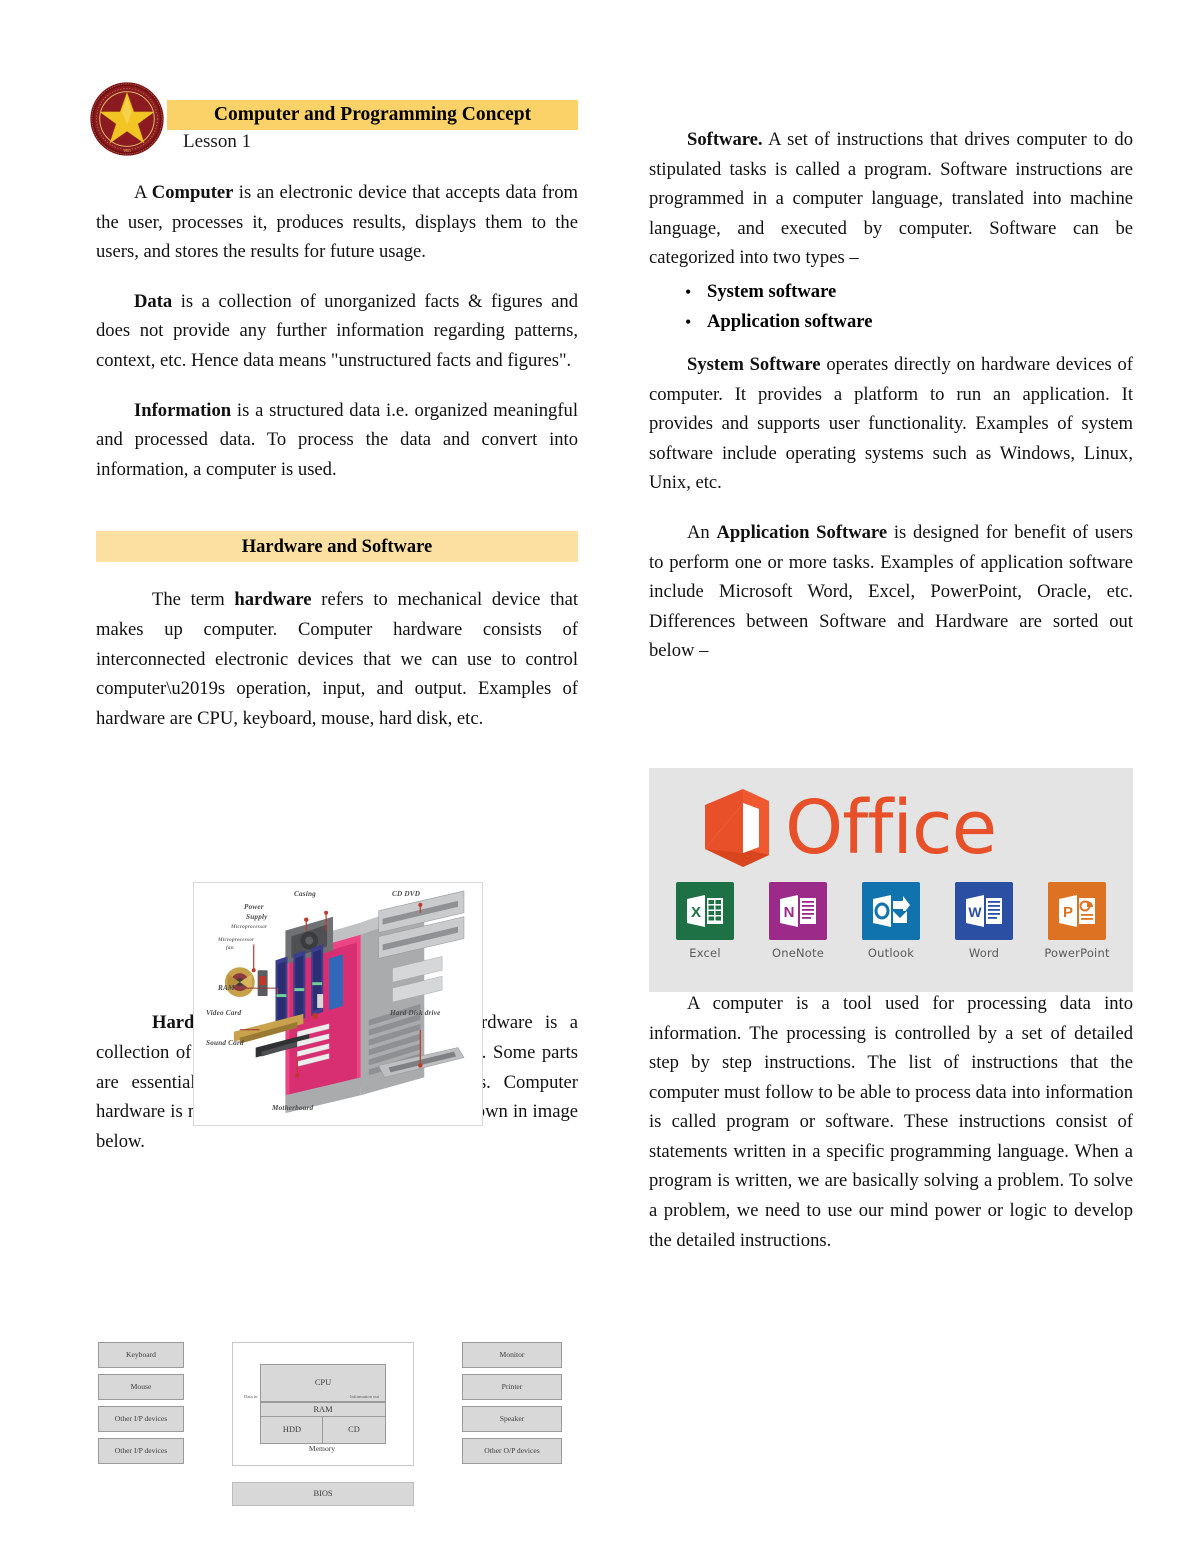 This screenshot has height=1553, width=1200. I want to click on section-header-hardware-software: Hardware and Software, so click(337, 547).